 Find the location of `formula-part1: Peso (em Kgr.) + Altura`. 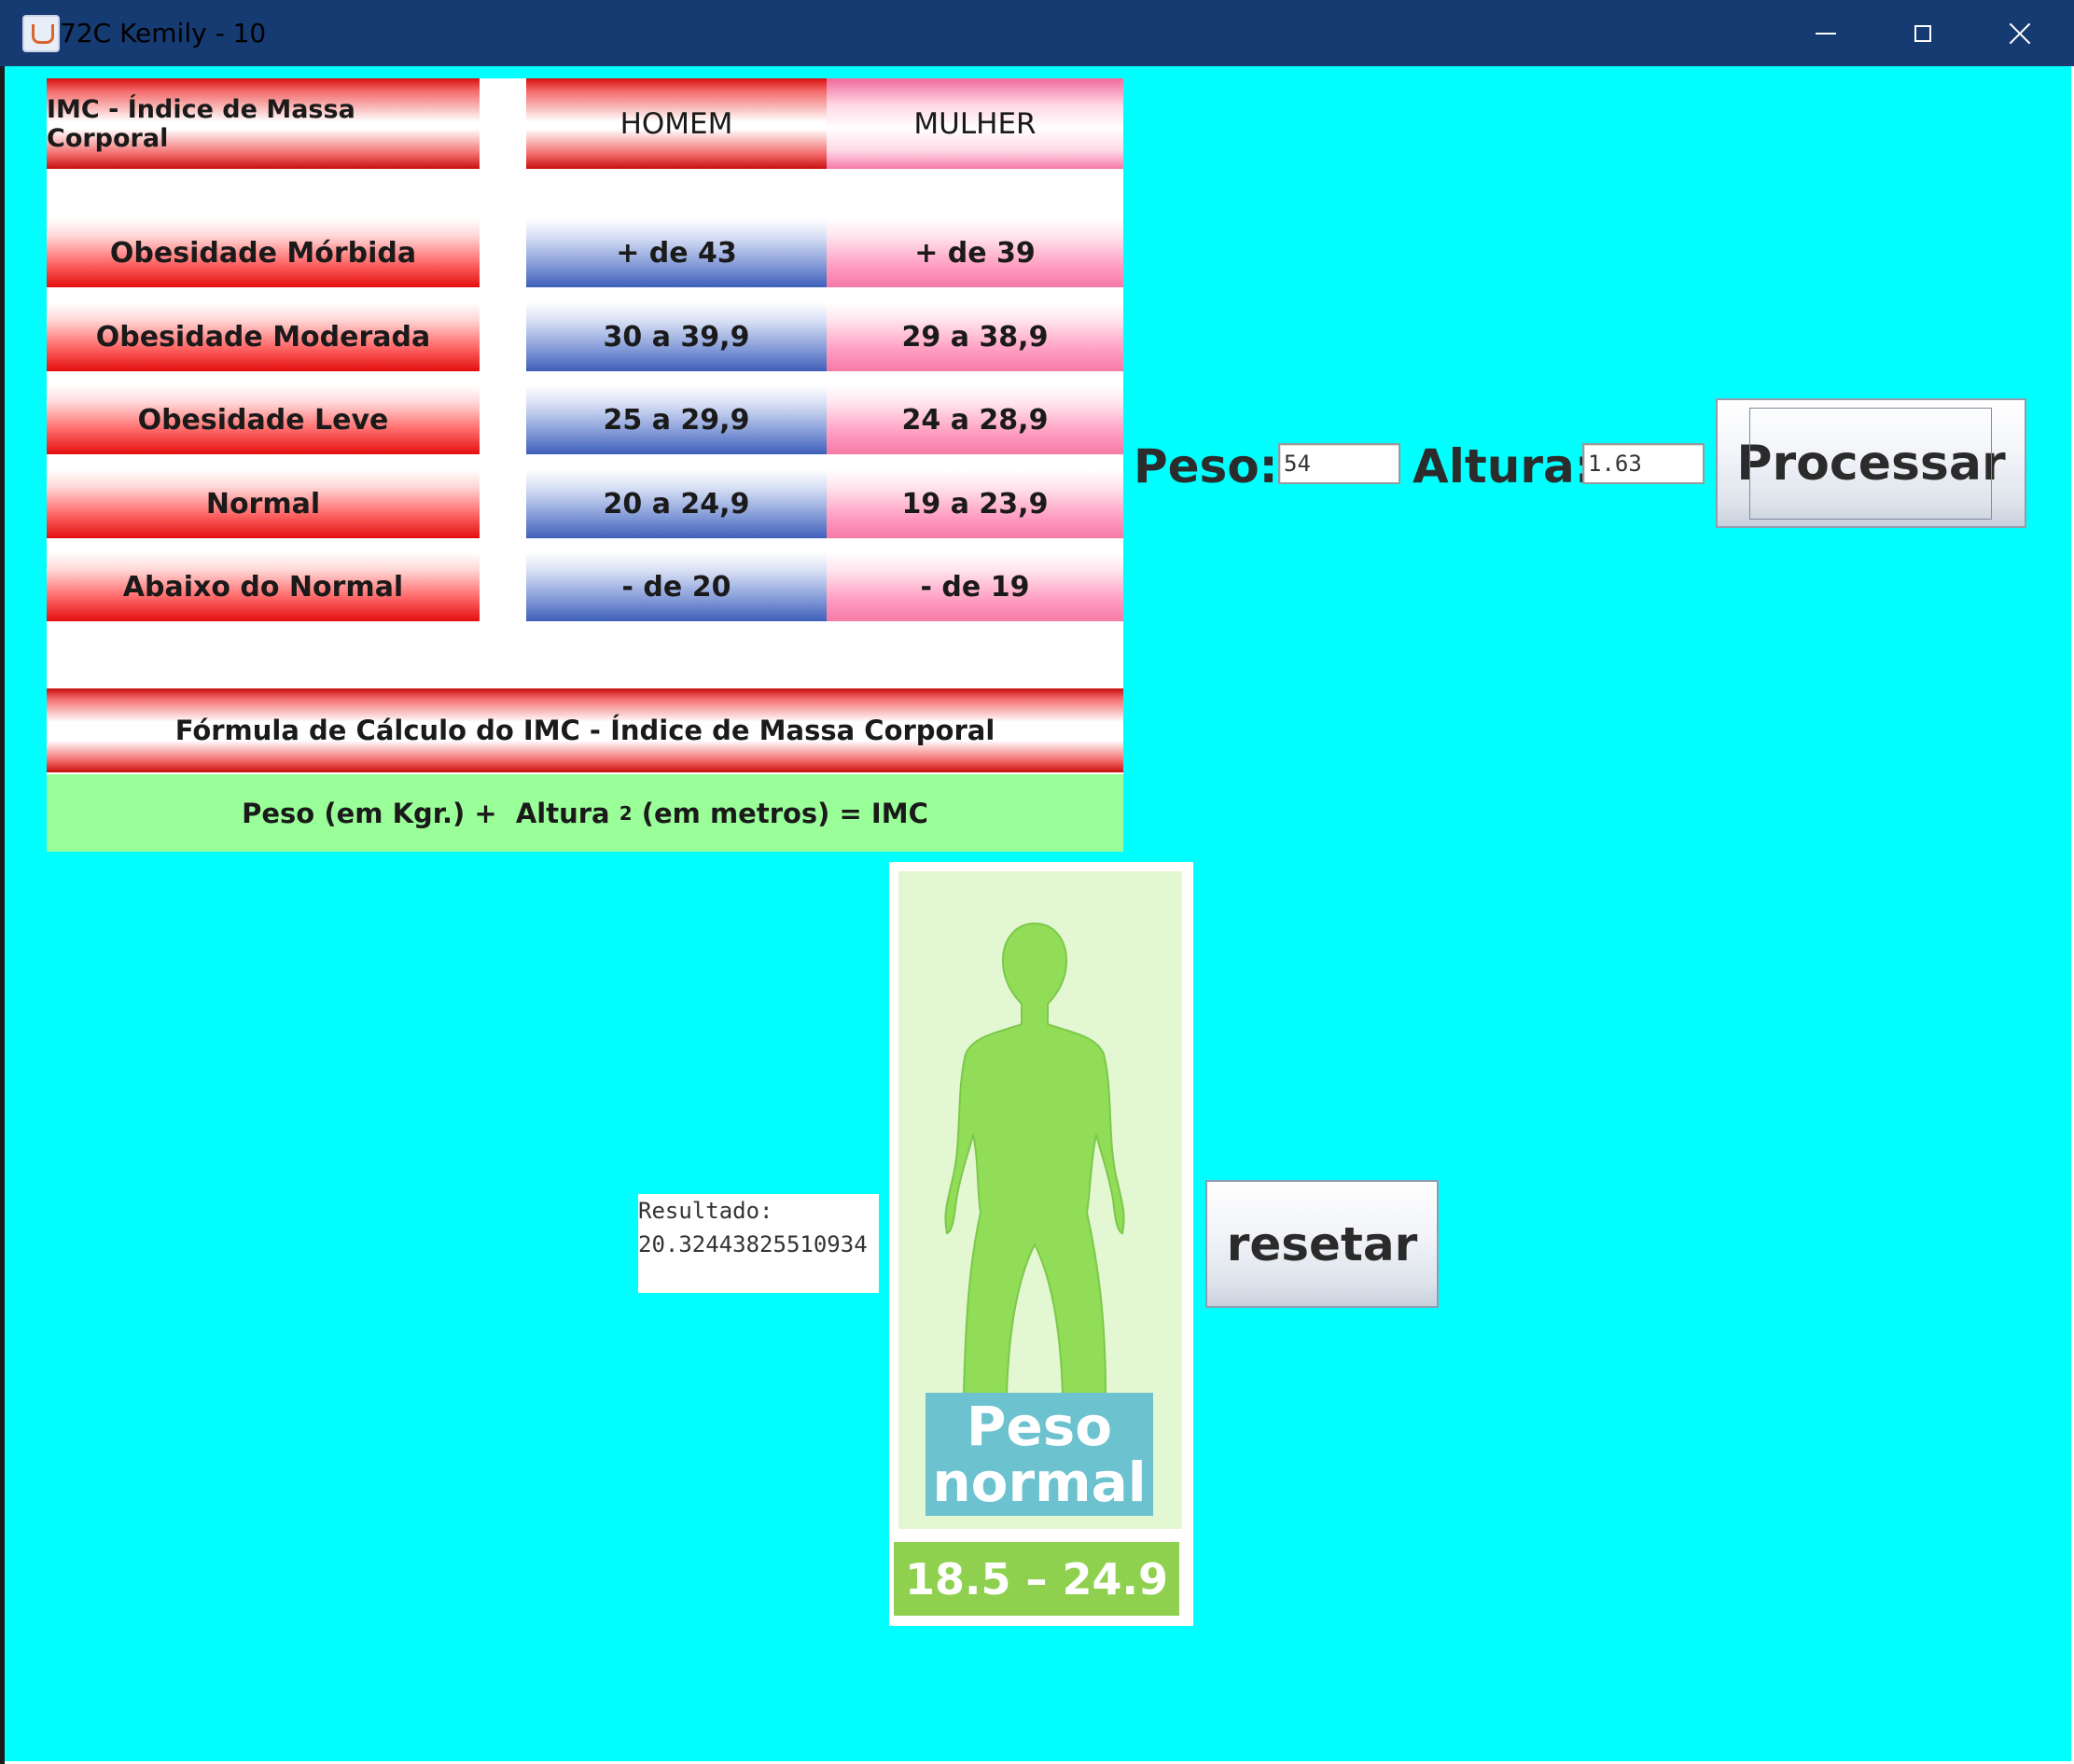

formula-part1: Peso (em Kgr.) + Altura is located at coordinates (430, 813).